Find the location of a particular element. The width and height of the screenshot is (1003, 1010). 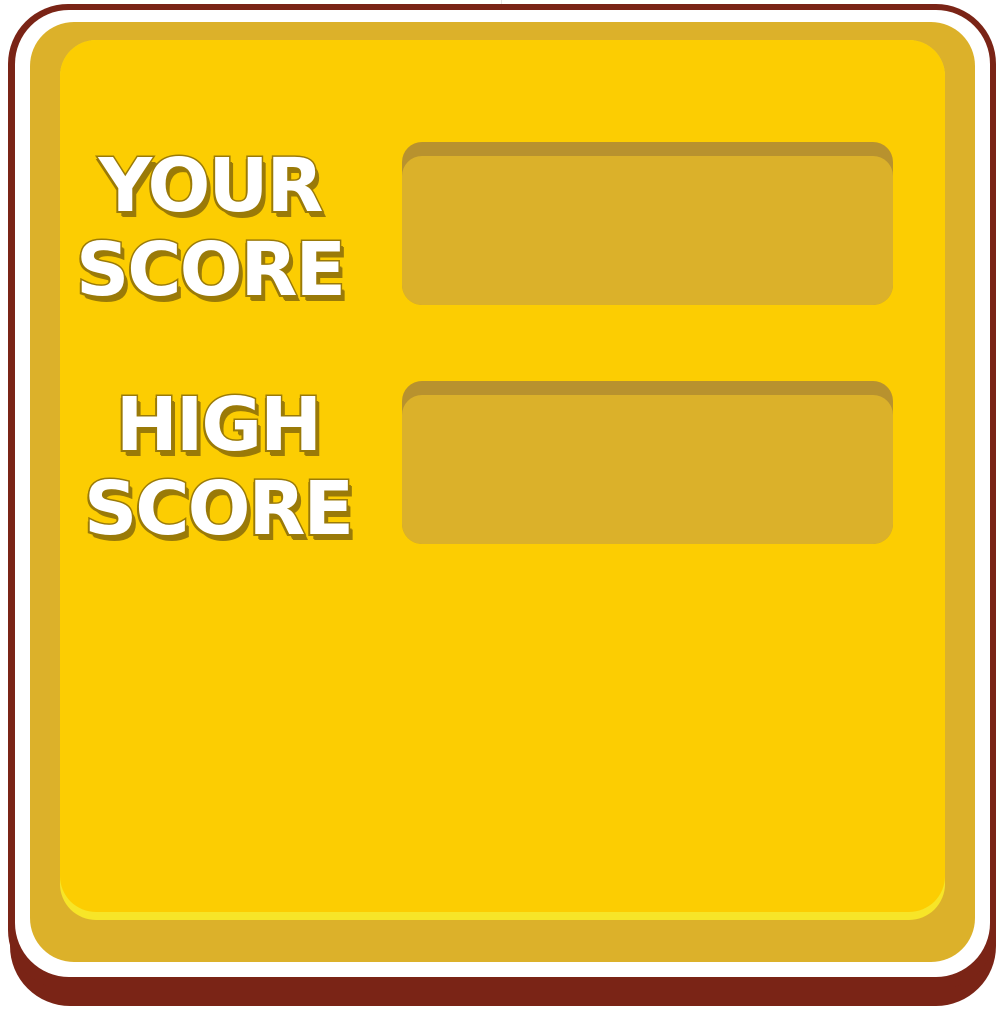

high-score-box is located at coordinates (647, 462).